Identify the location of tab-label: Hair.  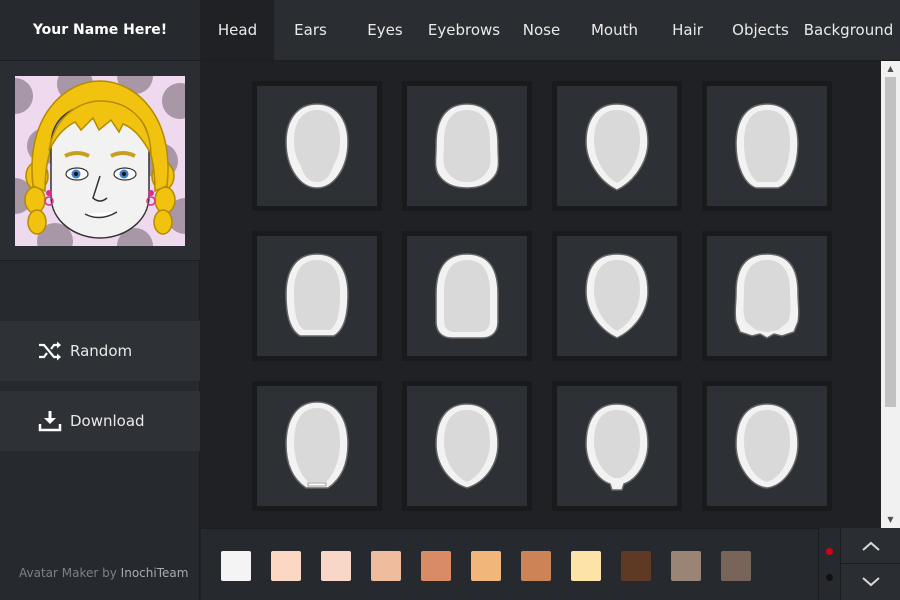
(687, 30).